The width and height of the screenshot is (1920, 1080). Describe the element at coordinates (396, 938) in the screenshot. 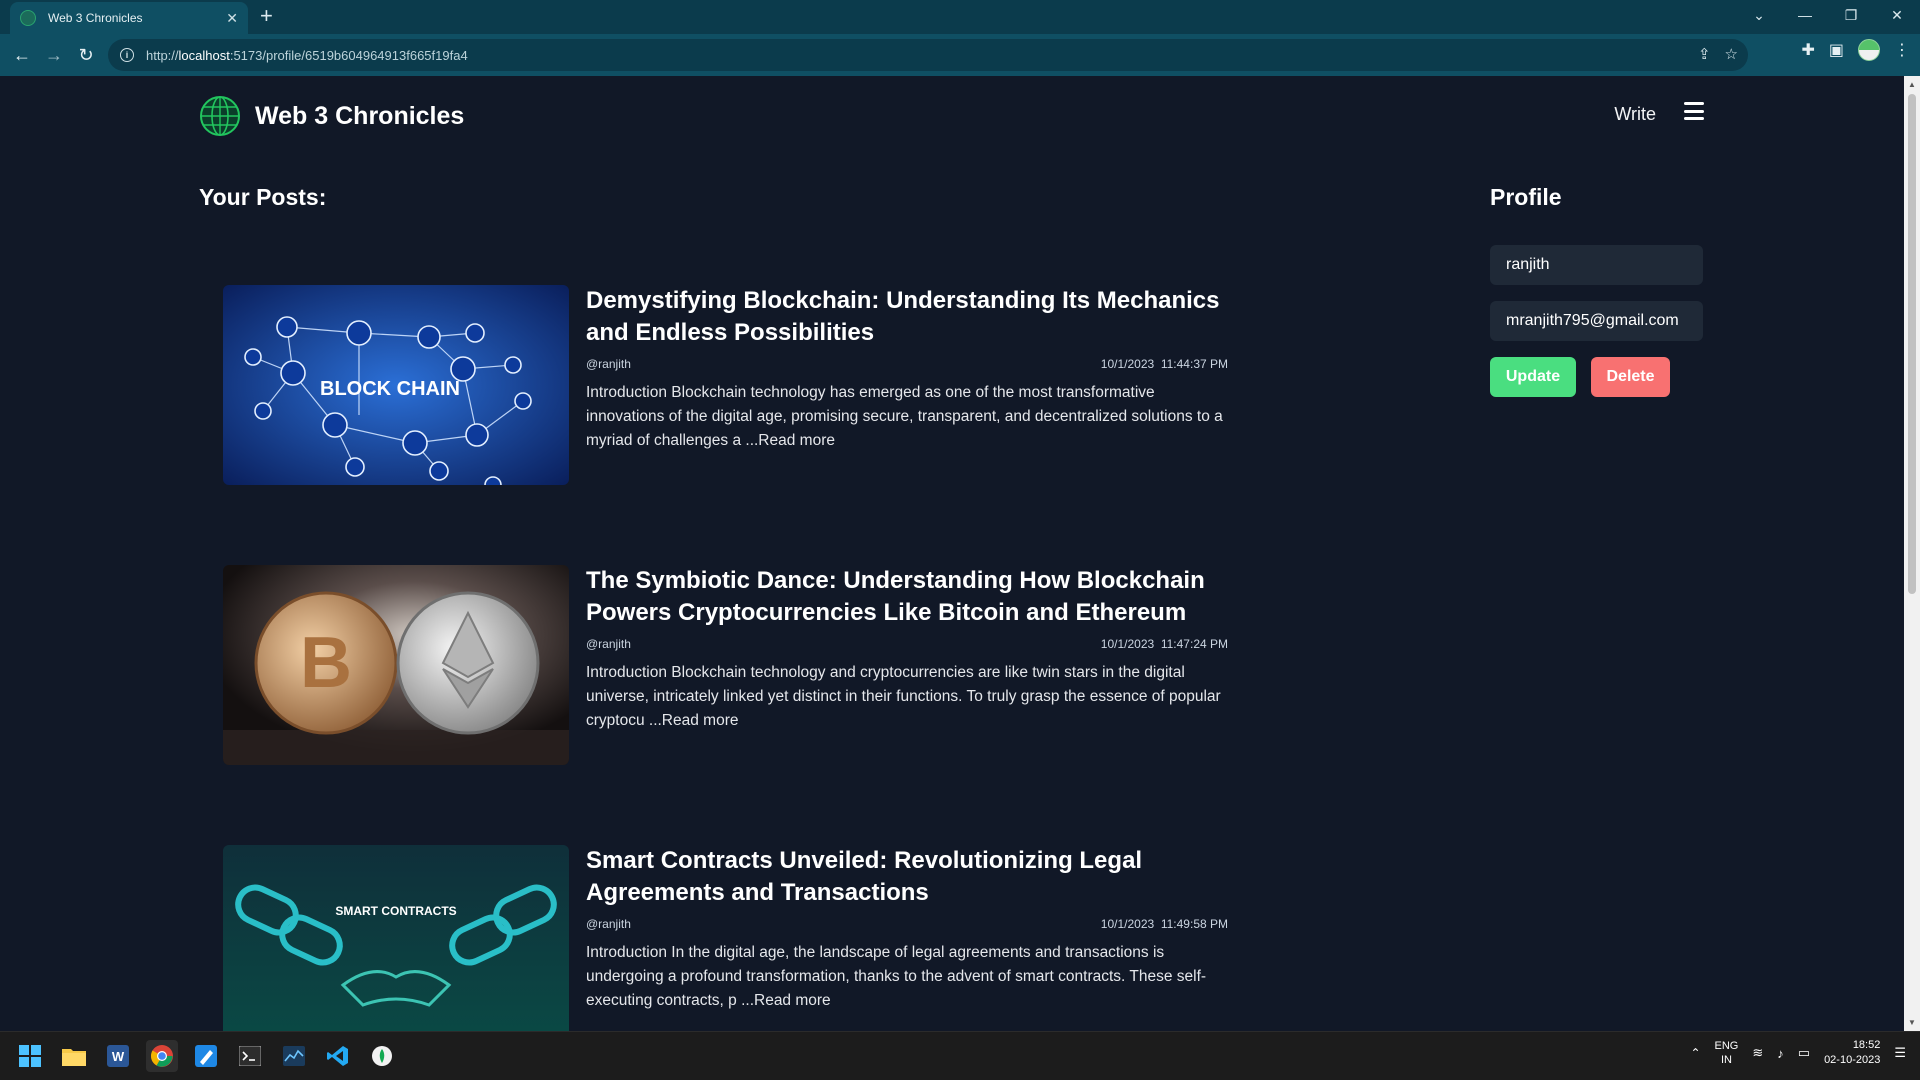

I see `post-image-smart-contracts: SMART CONTRACTS` at that location.